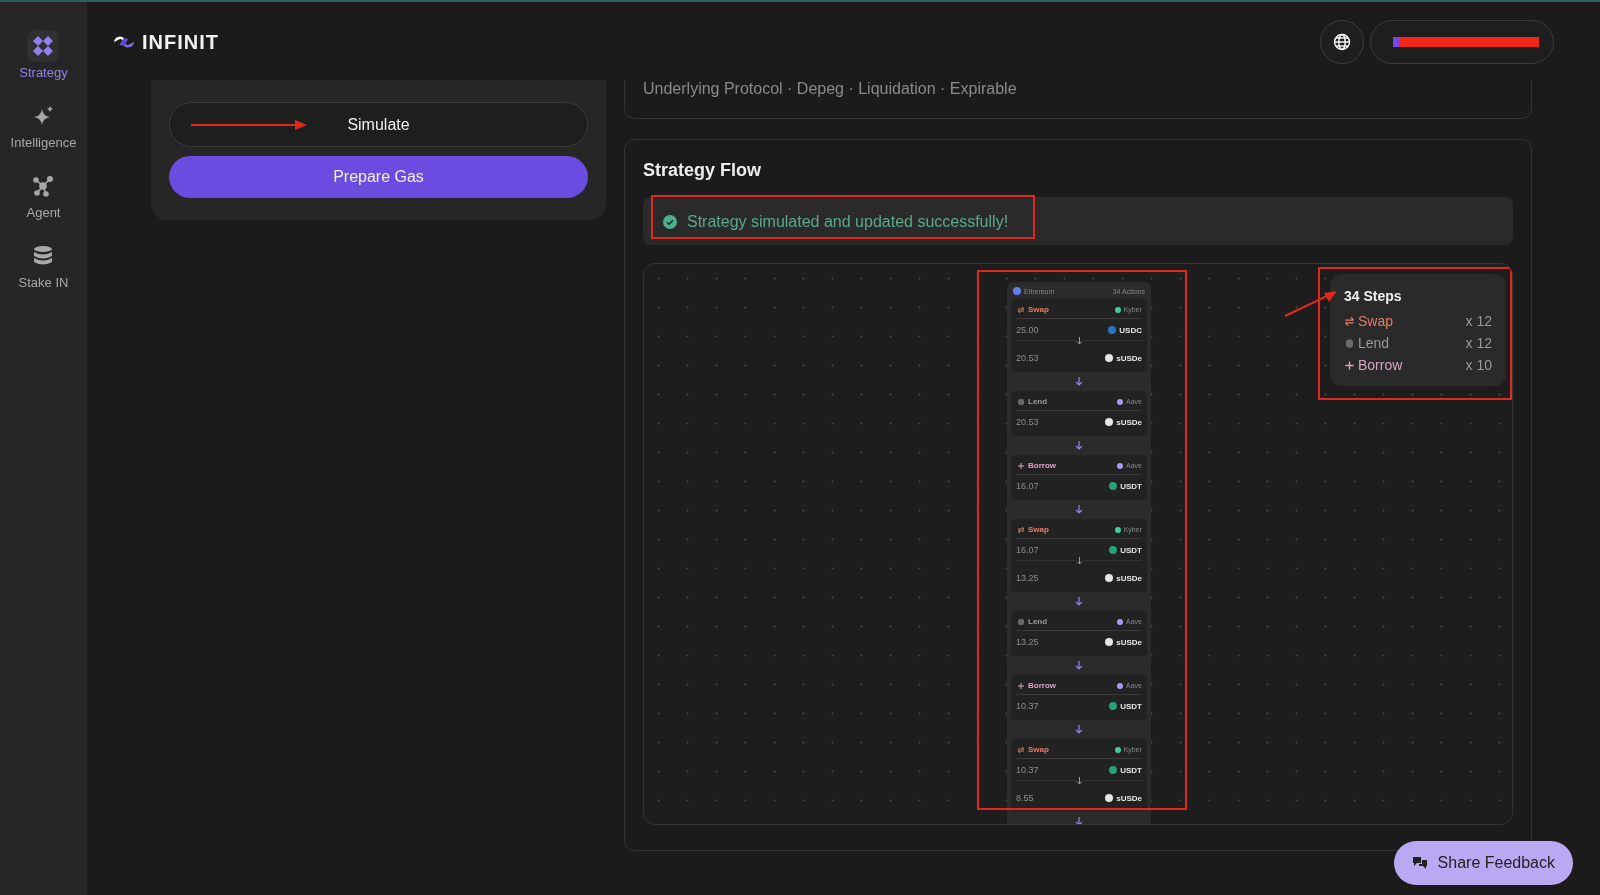  Describe the element at coordinates (1462, 42) in the screenshot. I see `wallet-button` at that location.